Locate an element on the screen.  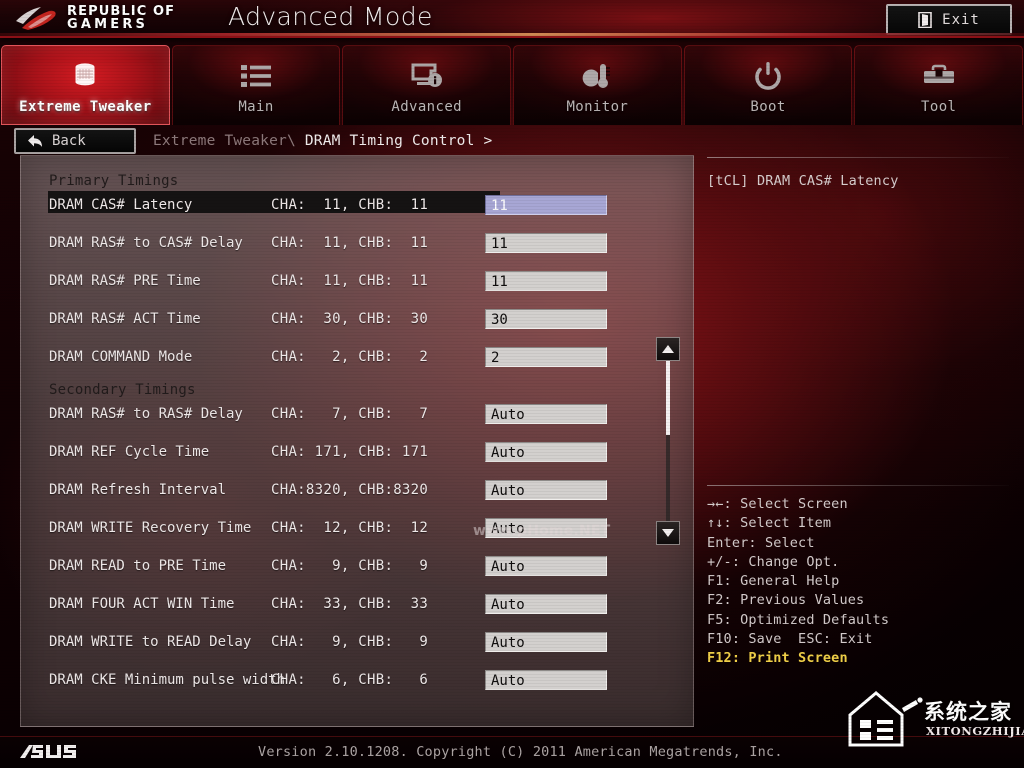
help-panel: [tCL] DRAM CAS# Latency is located at coordinates (858, 317).